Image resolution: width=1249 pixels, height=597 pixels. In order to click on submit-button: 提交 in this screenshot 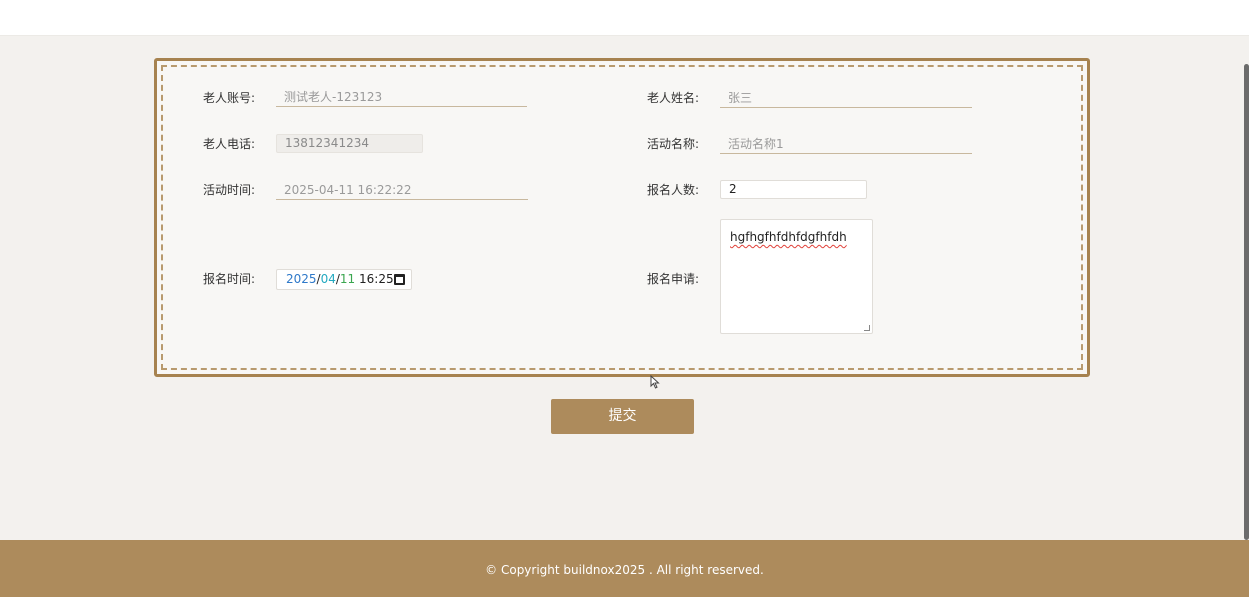, I will do `click(622, 416)`.